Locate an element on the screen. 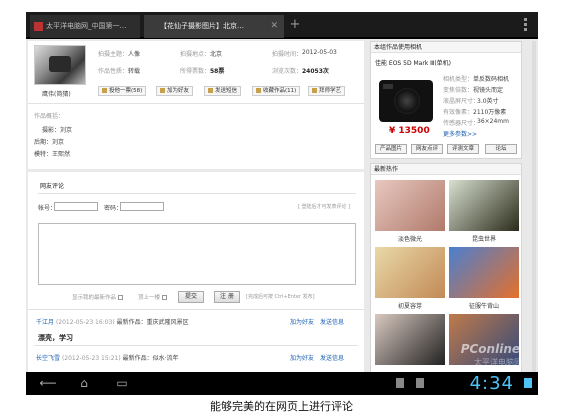 The height and width of the screenshot is (419, 563). android-icon is located at coordinates (420, 383).